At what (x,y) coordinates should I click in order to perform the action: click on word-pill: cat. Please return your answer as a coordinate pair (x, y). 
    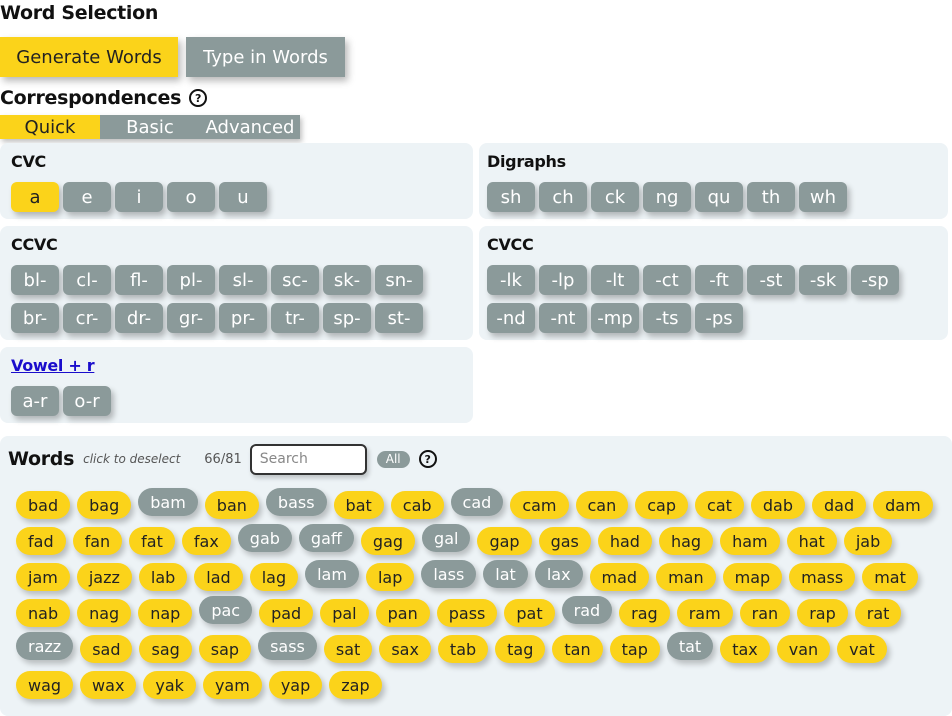
    Looking at the image, I should click on (719, 505).